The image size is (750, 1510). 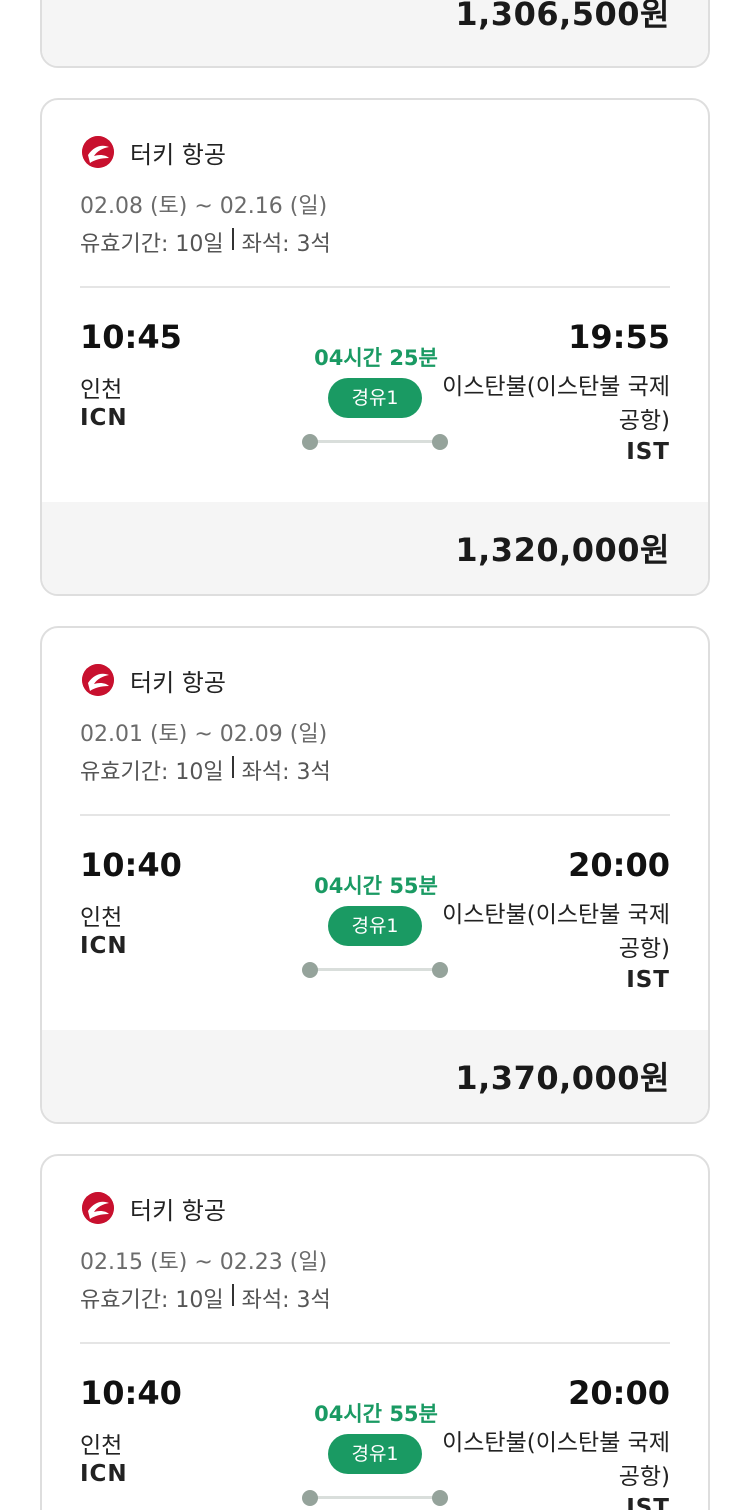 What do you see at coordinates (204, 1262) in the screenshot?
I see `travel-dates: 02.15 (토) ~ 02.23 (일)` at bounding box center [204, 1262].